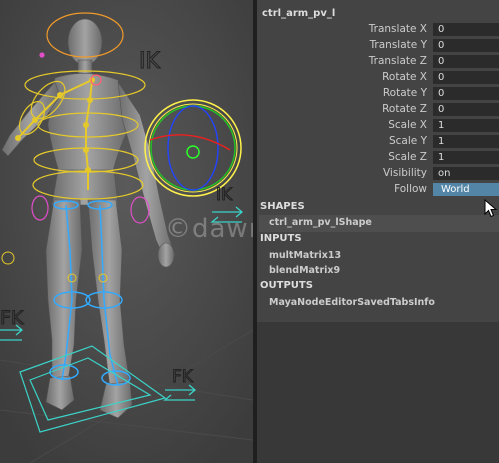 This screenshot has height=463, width=499. What do you see at coordinates (404, 77) in the screenshot?
I see `attr-label: Rotate X` at bounding box center [404, 77].